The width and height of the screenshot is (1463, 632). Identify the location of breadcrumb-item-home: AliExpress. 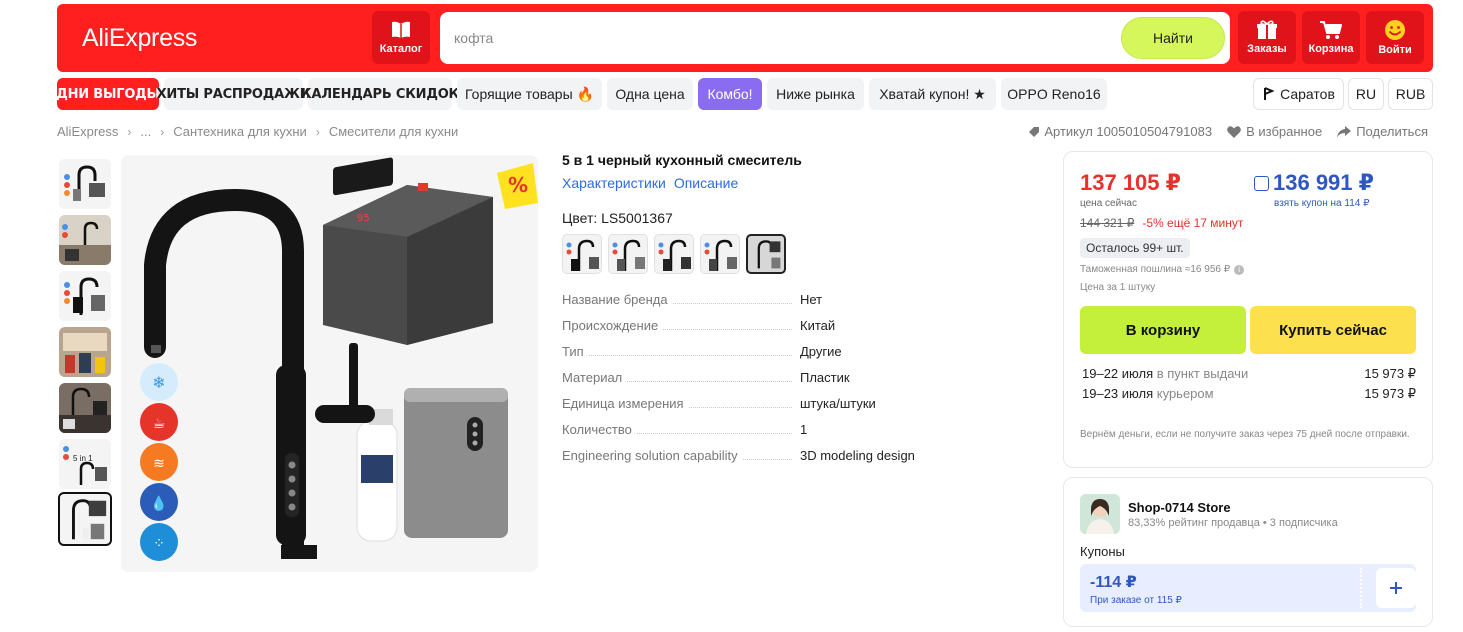
(87, 131).